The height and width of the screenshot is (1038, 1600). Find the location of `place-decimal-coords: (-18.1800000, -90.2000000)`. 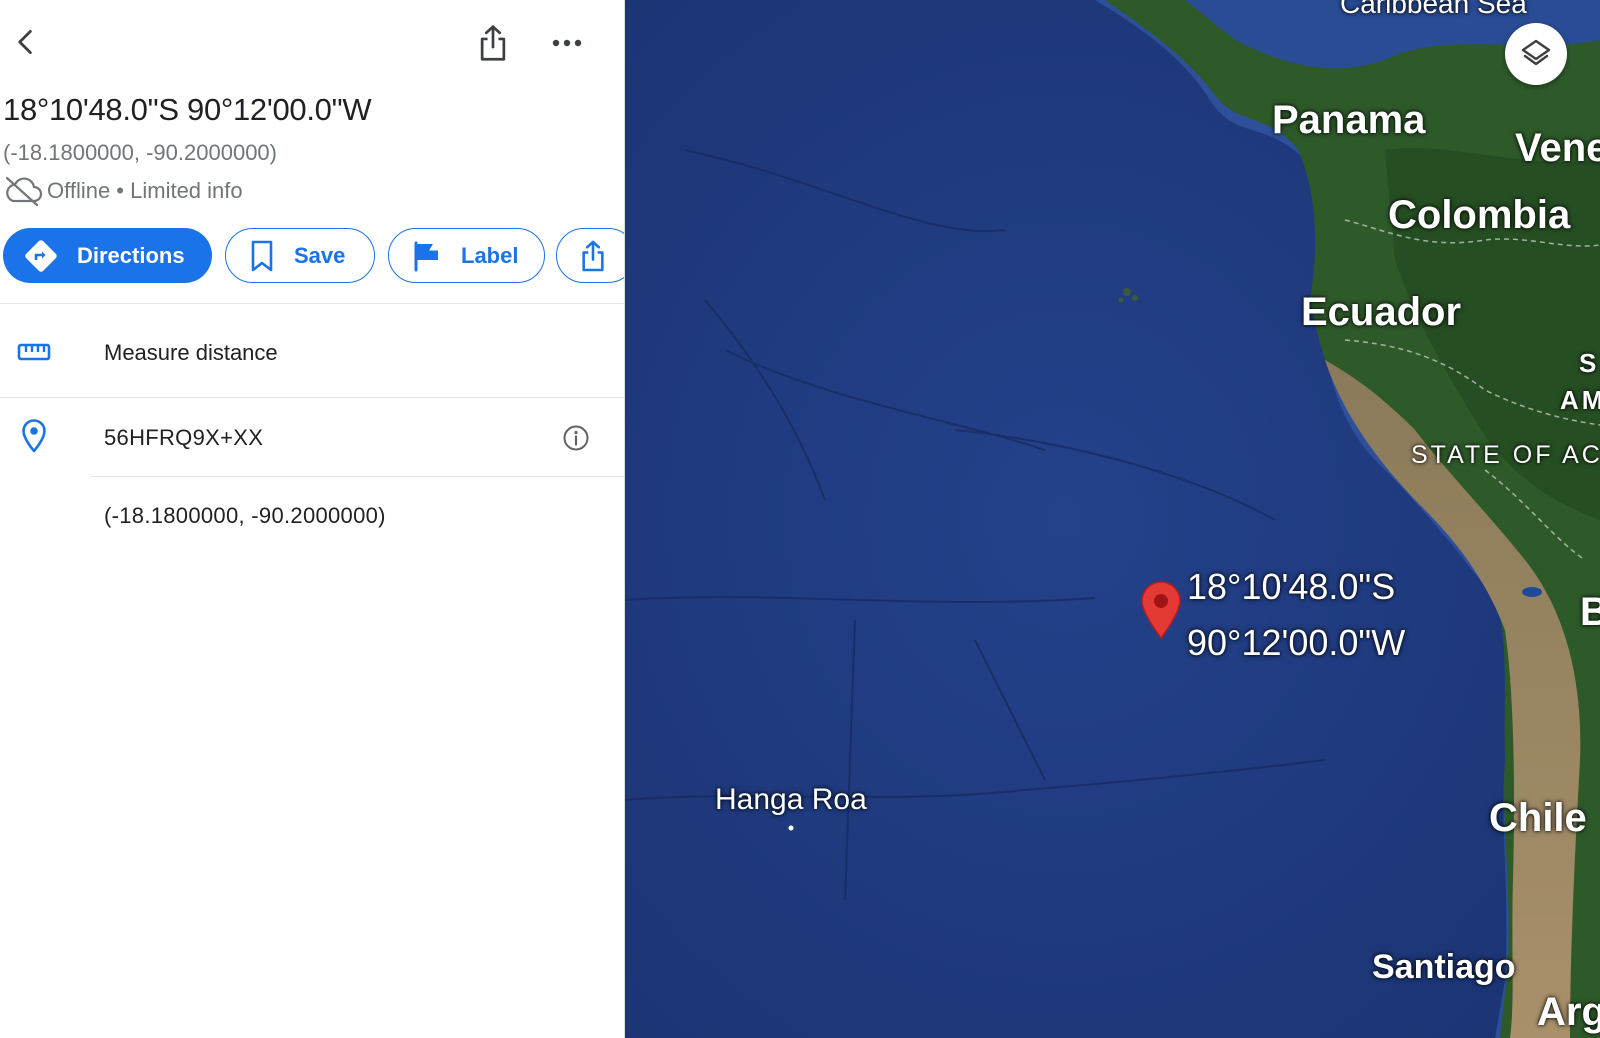

place-decimal-coords: (-18.1800000, -90.2000000) is located at coordinates (140, 152).